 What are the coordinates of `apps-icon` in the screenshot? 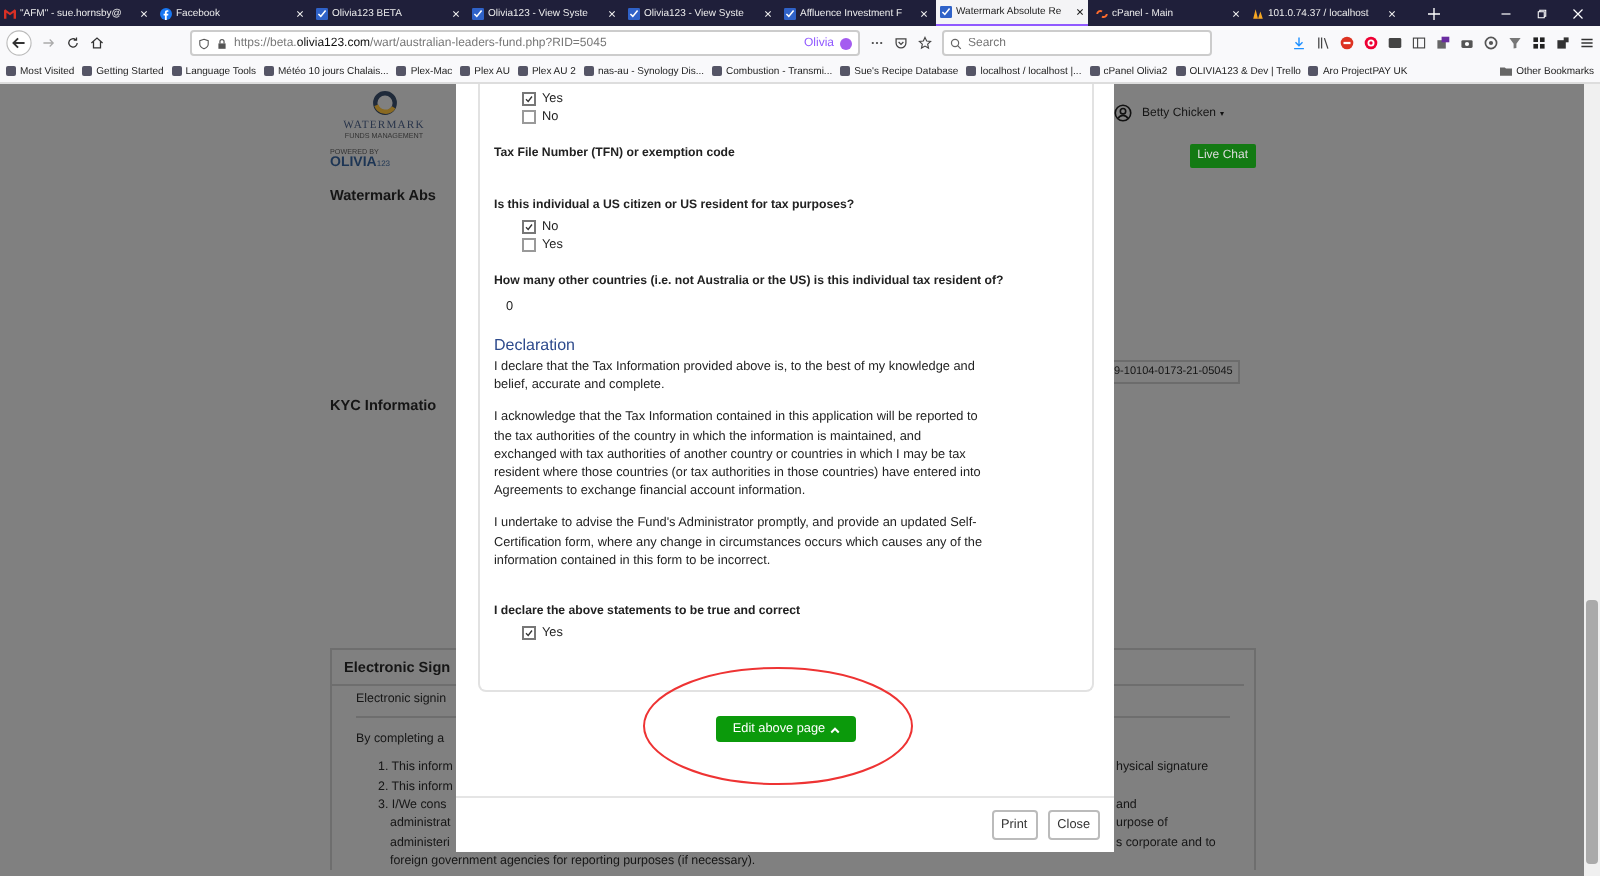 It's located at (1539, 43).